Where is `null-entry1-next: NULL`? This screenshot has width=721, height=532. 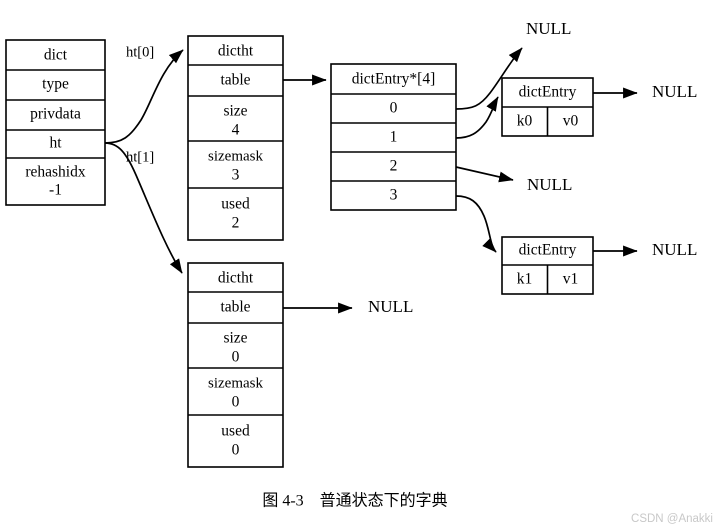
null-entry1-next: NULL is located at coordinates (674, 249).